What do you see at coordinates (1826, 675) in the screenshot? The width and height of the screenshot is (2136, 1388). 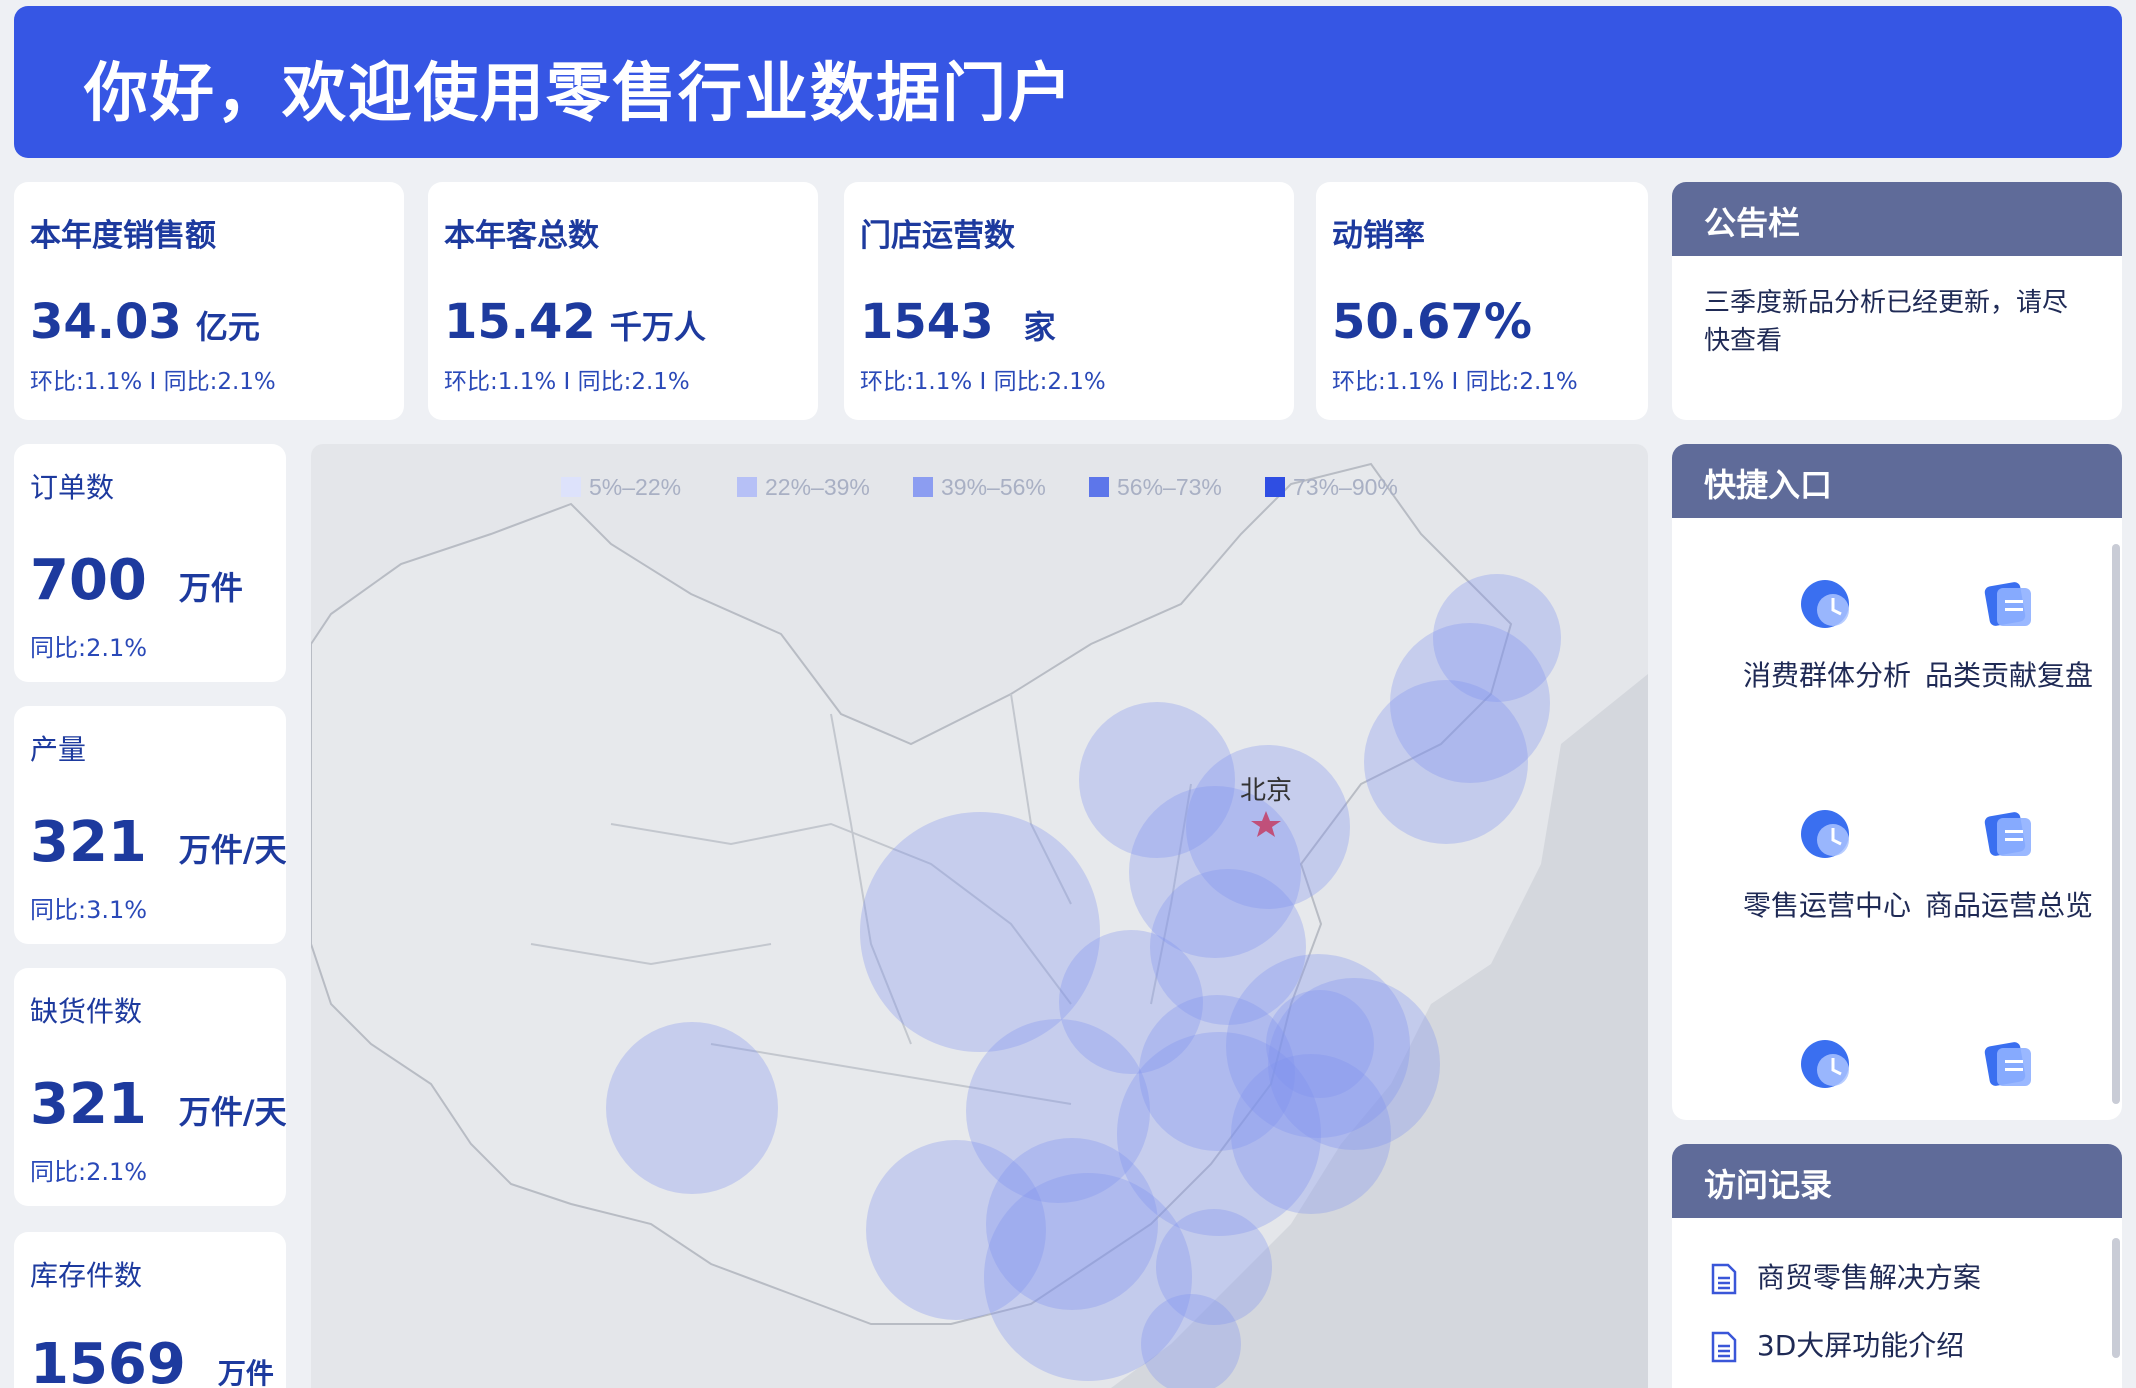 I see `quick-item-label: 消费群体分析` at bounding box center [1826, 675].